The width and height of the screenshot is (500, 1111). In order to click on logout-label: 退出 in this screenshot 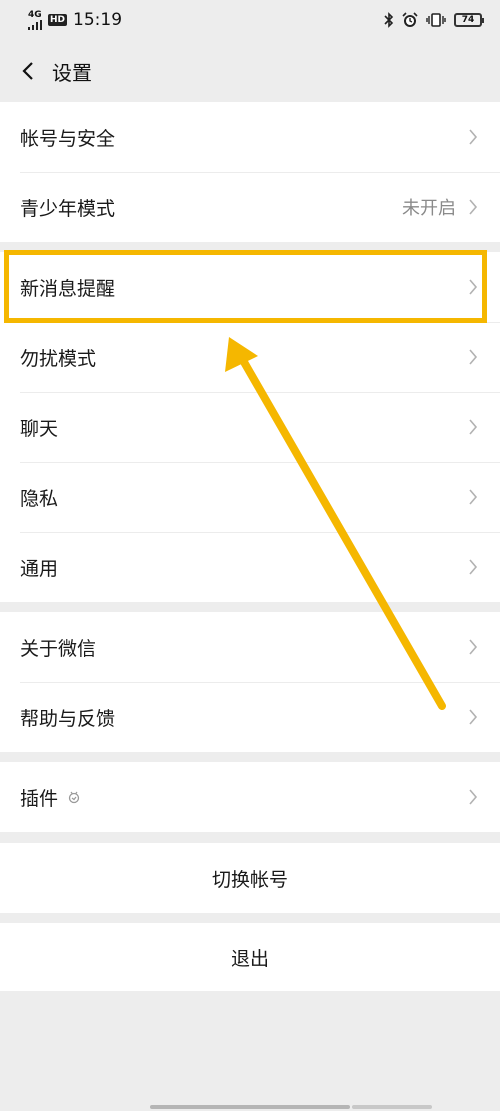, I will do `click(249, 958)`.